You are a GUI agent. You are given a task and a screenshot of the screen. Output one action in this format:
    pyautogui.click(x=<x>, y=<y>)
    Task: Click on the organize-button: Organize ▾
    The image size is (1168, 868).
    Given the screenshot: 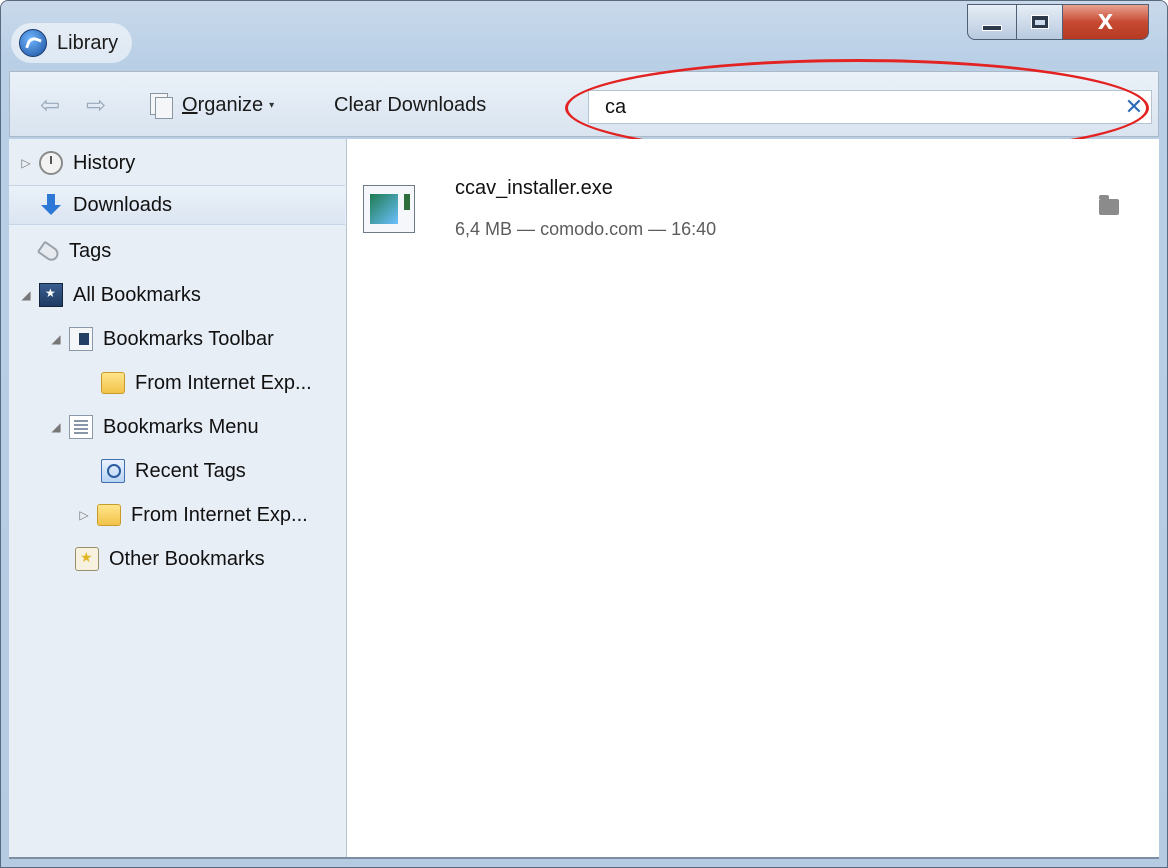 What is the action you would take?
    pyautogui.click(x=212, y=105)
    